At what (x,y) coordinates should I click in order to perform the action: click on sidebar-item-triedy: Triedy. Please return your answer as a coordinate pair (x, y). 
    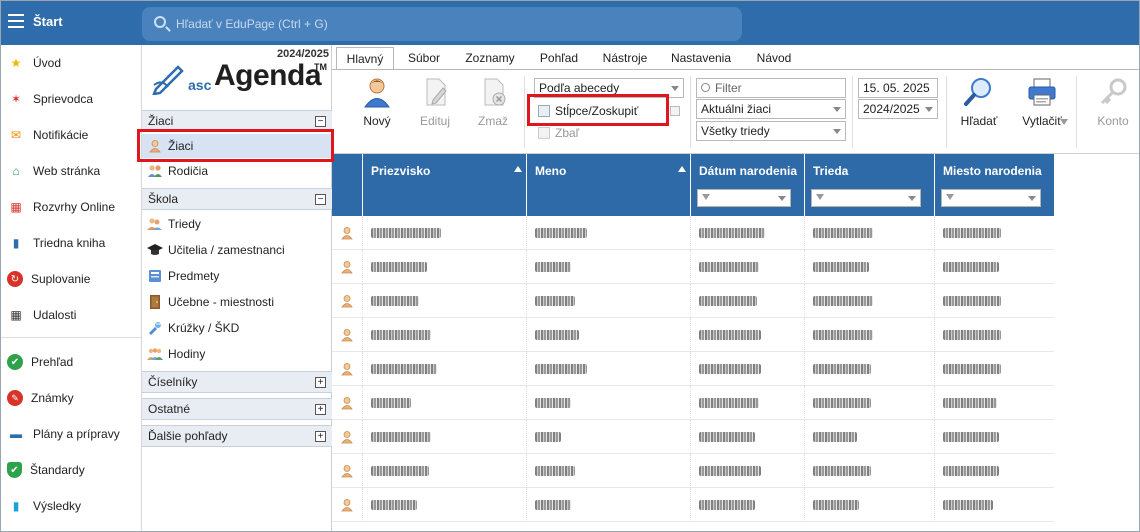
    Looking at the image, I should click on (237, 224).